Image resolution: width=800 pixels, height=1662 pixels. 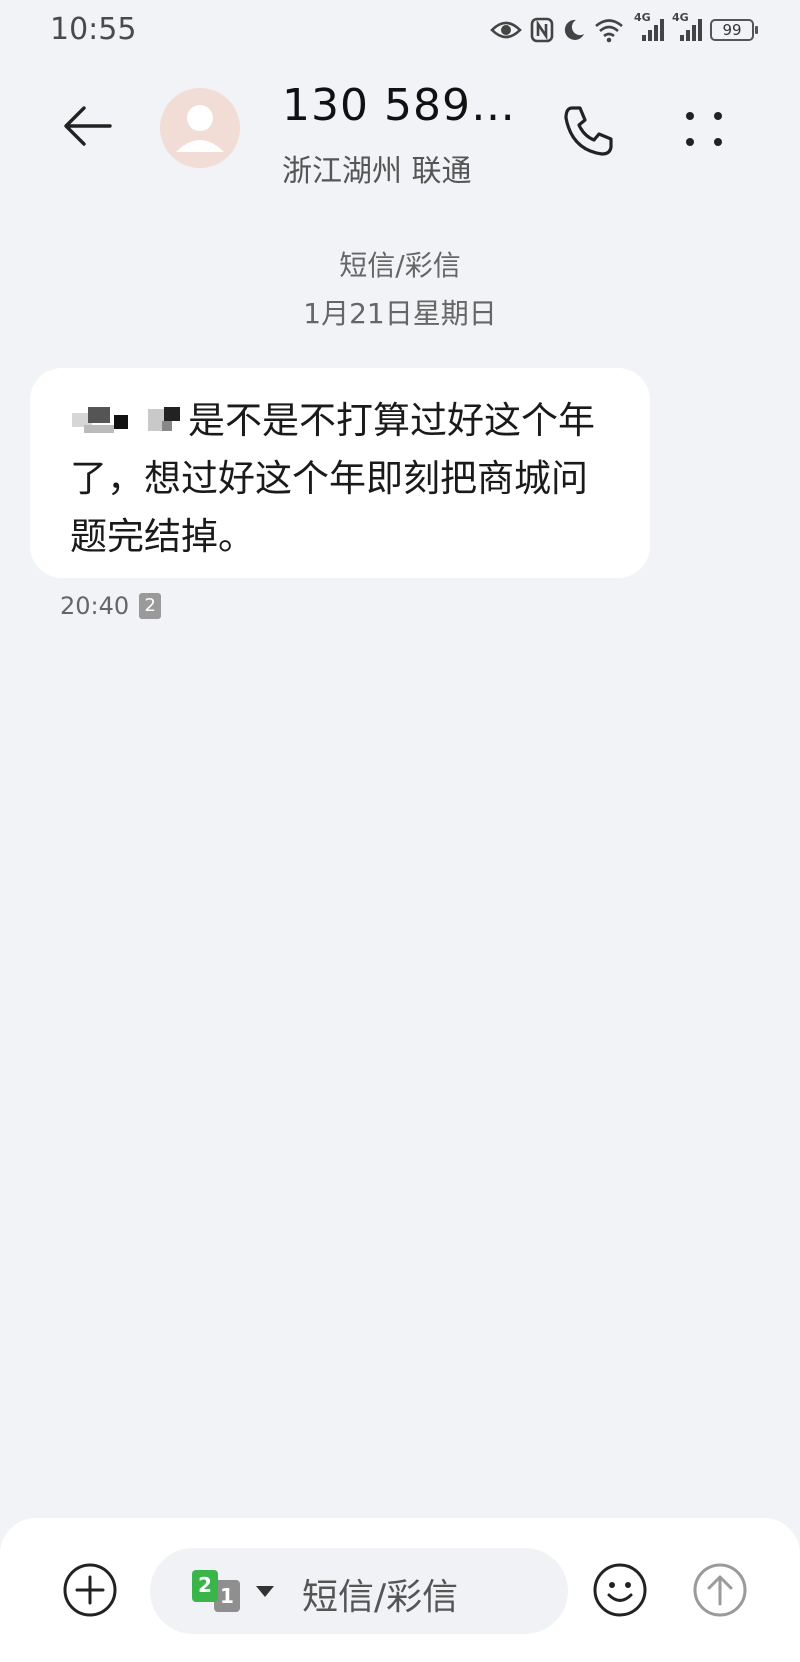 I want to click on message-input-placeholder: 短信/彩信, so click(x=380, y=1597).